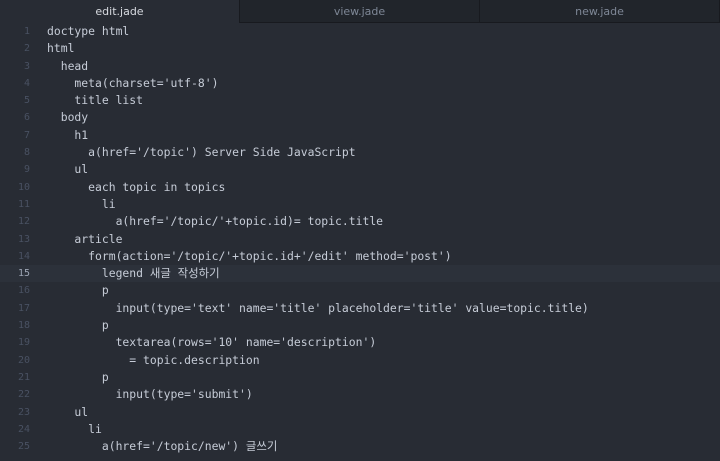  I want to click on tab-view-jade: view.jade, so click(360, 11).